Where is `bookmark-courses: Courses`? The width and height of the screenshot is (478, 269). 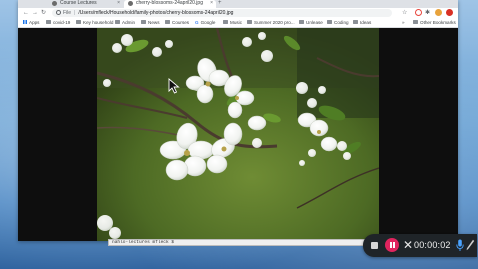
bookmark-courses: Courses is located at coordinates (177, 23).